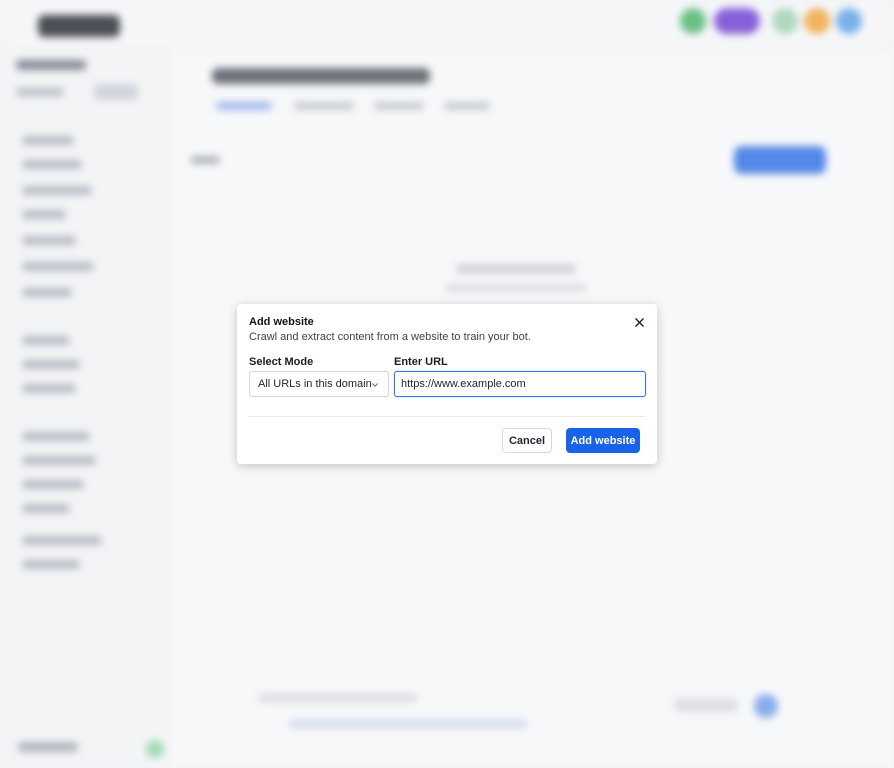 Image resolution: width=894 pixels, height=768 pixels. What do you see at coordinates (315, 384) in the screenshot?
I see `select-mode-value: All URLs in this domain` at bounding box center [315, 384].